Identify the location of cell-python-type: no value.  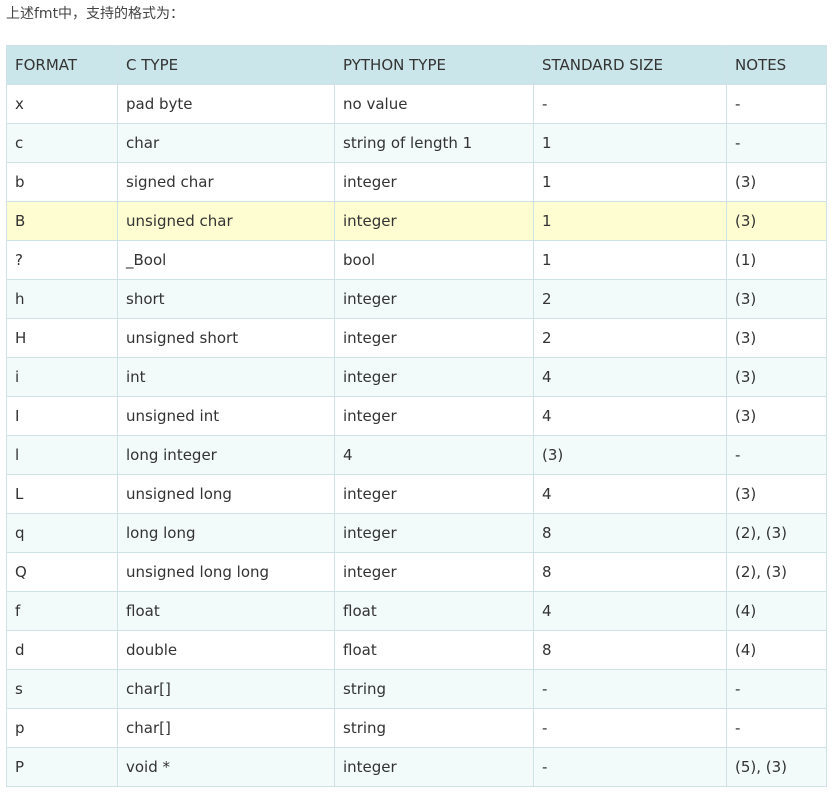
(434, 104).